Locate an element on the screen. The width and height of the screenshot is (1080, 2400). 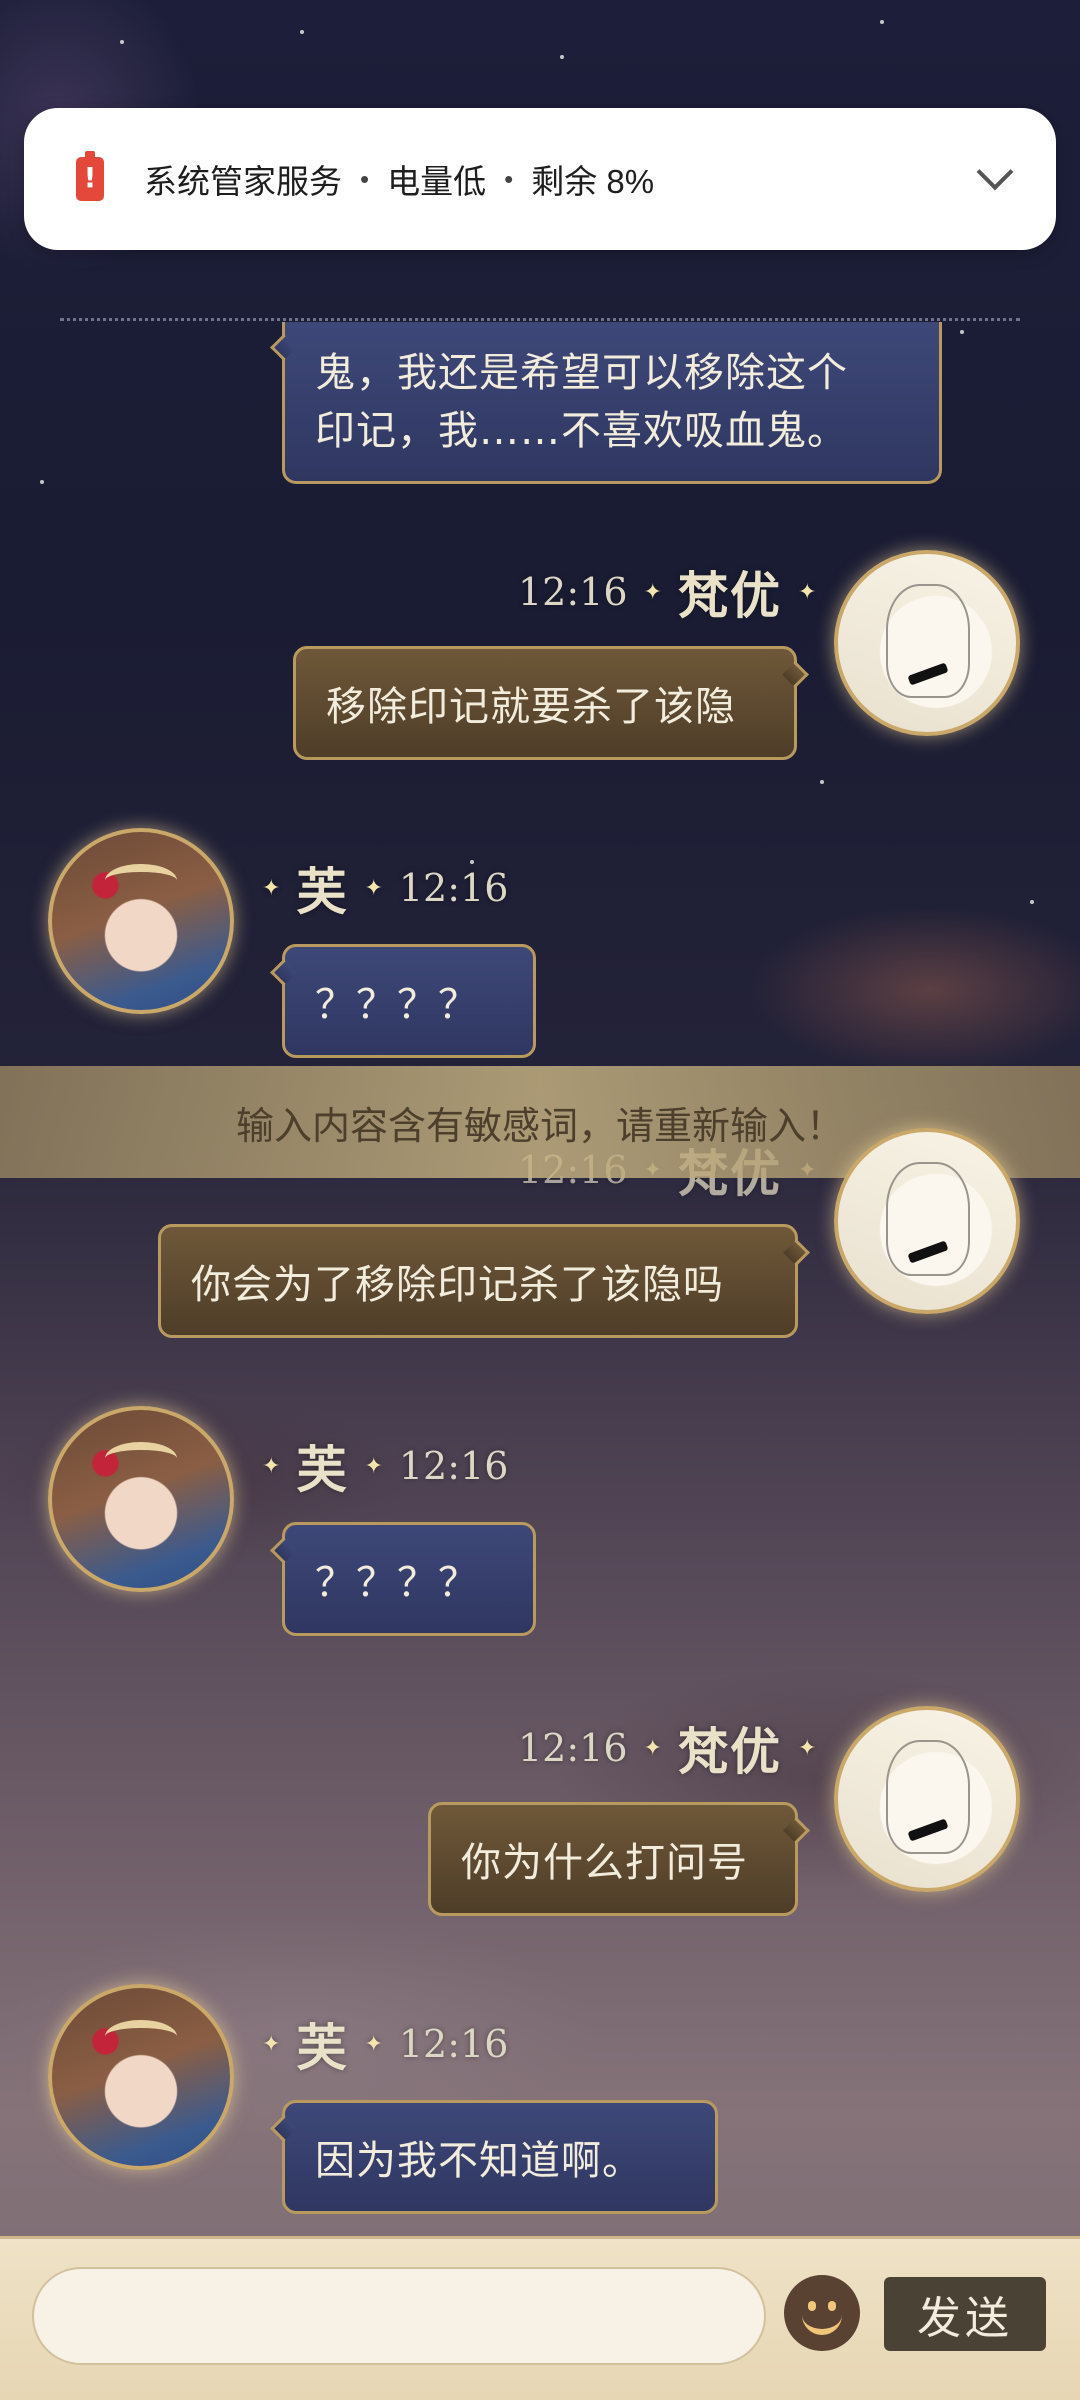
message-bubble: 移除印记就要杀了该隐 is located at coordinates (545, 703).